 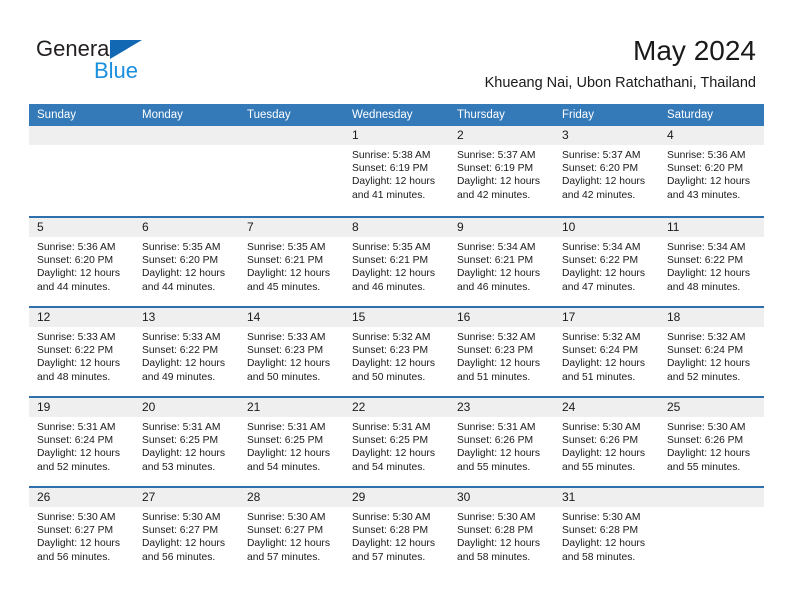 What do you see at coordinates (501, 407) in the screenshot?
I see `day-number-band: 23` at bounding box center [501, 407].